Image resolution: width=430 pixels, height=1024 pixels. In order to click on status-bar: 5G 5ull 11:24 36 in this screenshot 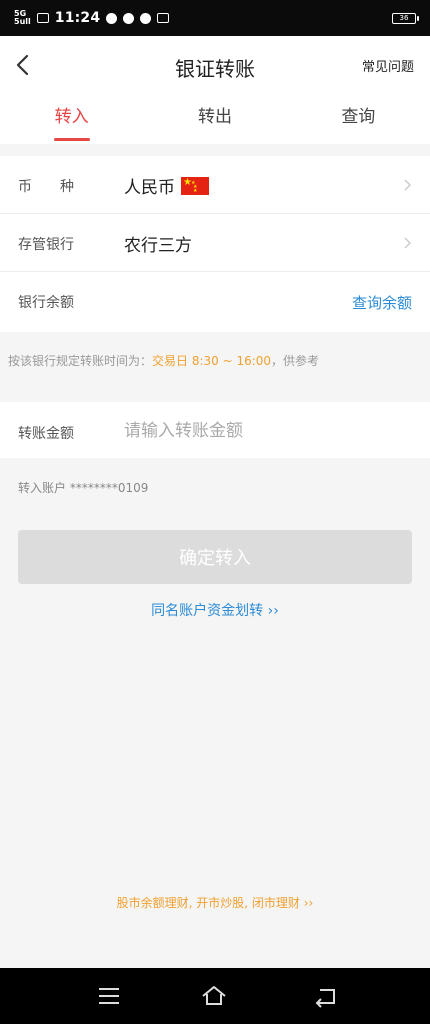, I will do `click(215, 18)`.